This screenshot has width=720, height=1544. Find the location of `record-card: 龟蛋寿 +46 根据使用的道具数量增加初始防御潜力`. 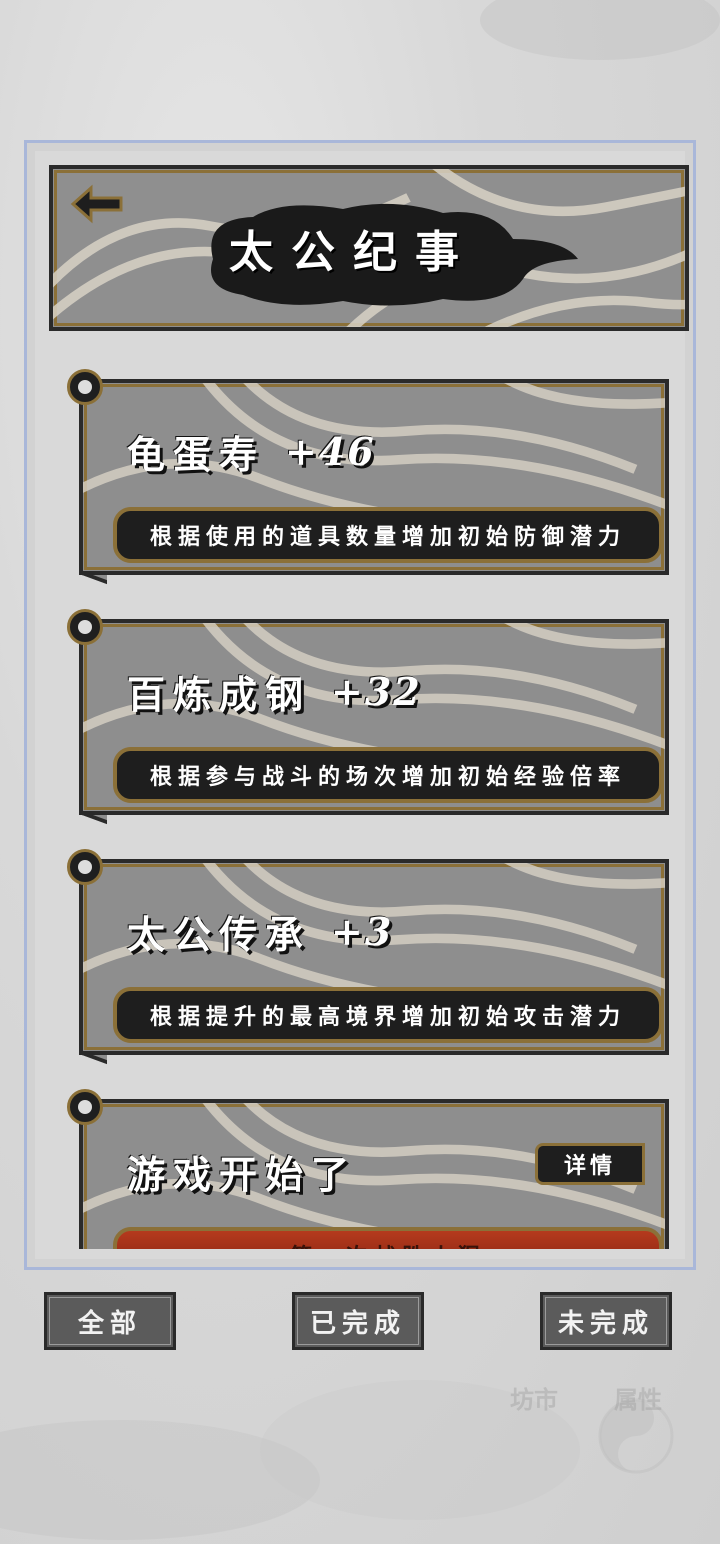

record-card: 龟蛋寿 +46 根据使用的道具数量增加初始防御潜力 is located at coordinates (367, 477).